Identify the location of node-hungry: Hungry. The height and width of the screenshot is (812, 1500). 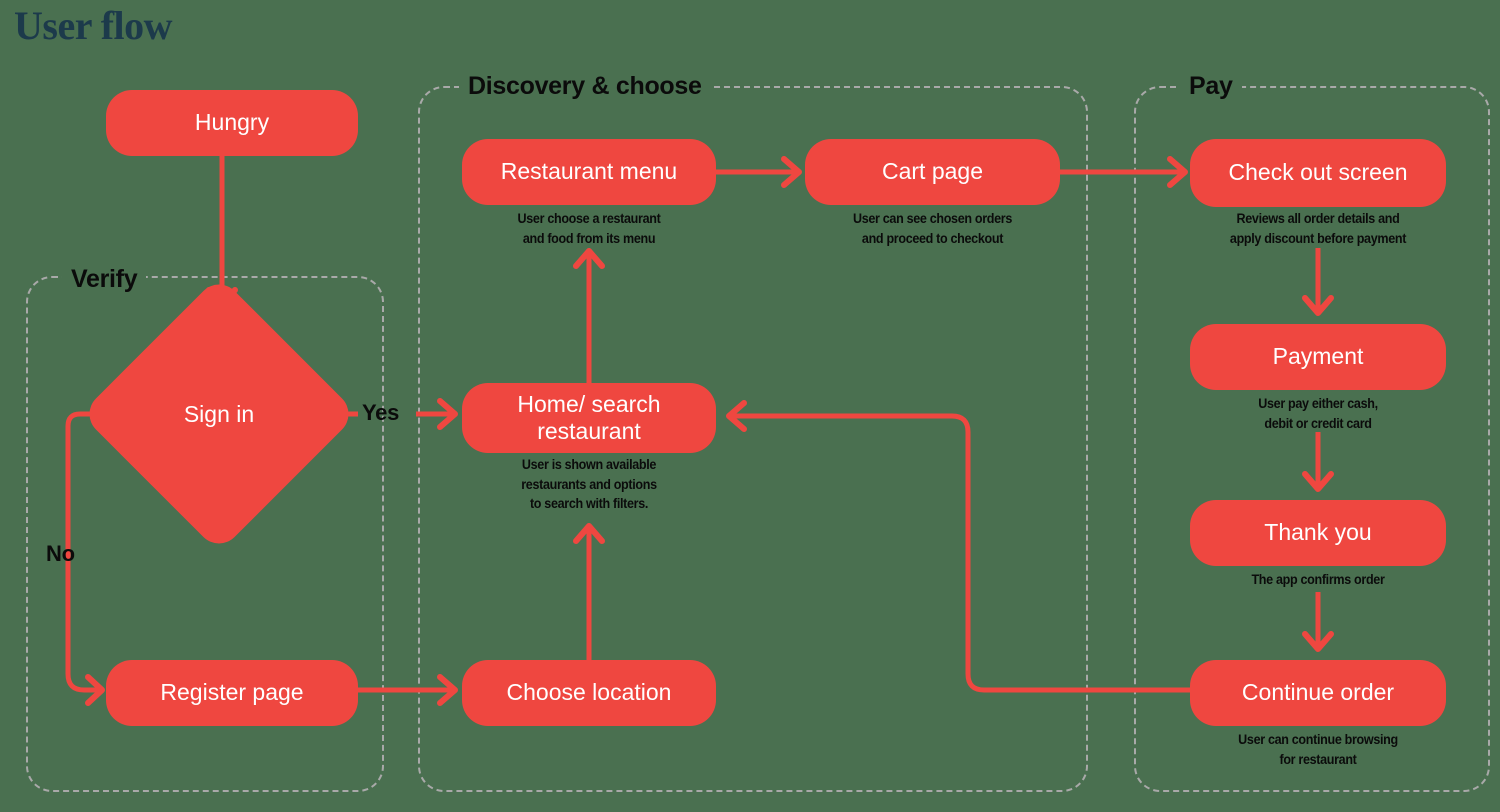
(232, 123).